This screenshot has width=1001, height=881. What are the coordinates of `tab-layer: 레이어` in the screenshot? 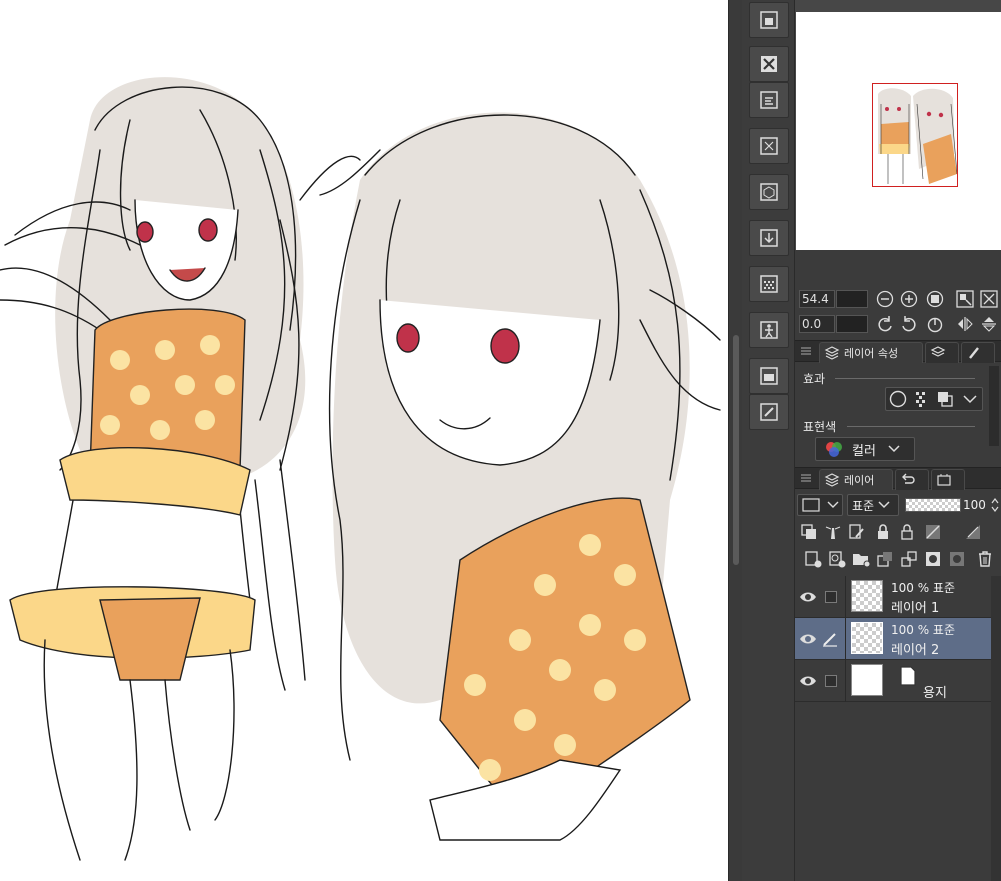 It's located at (856, 479).